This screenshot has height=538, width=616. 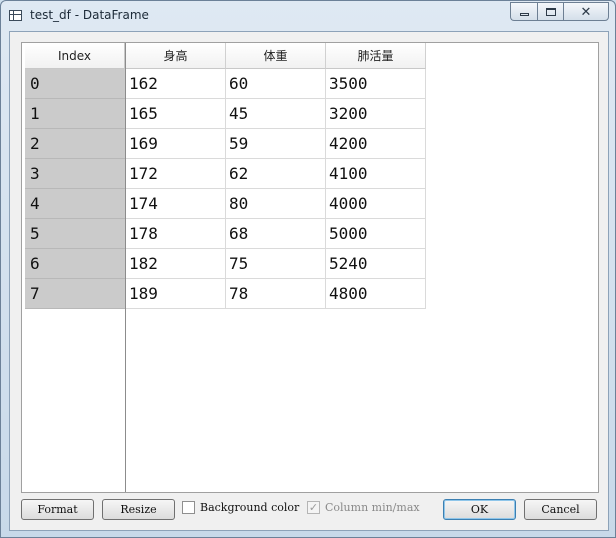 What do you see at coordinates (376, 174) in the screenshot?
I see `table-cell: 4100` at bounding box center [376, 174].